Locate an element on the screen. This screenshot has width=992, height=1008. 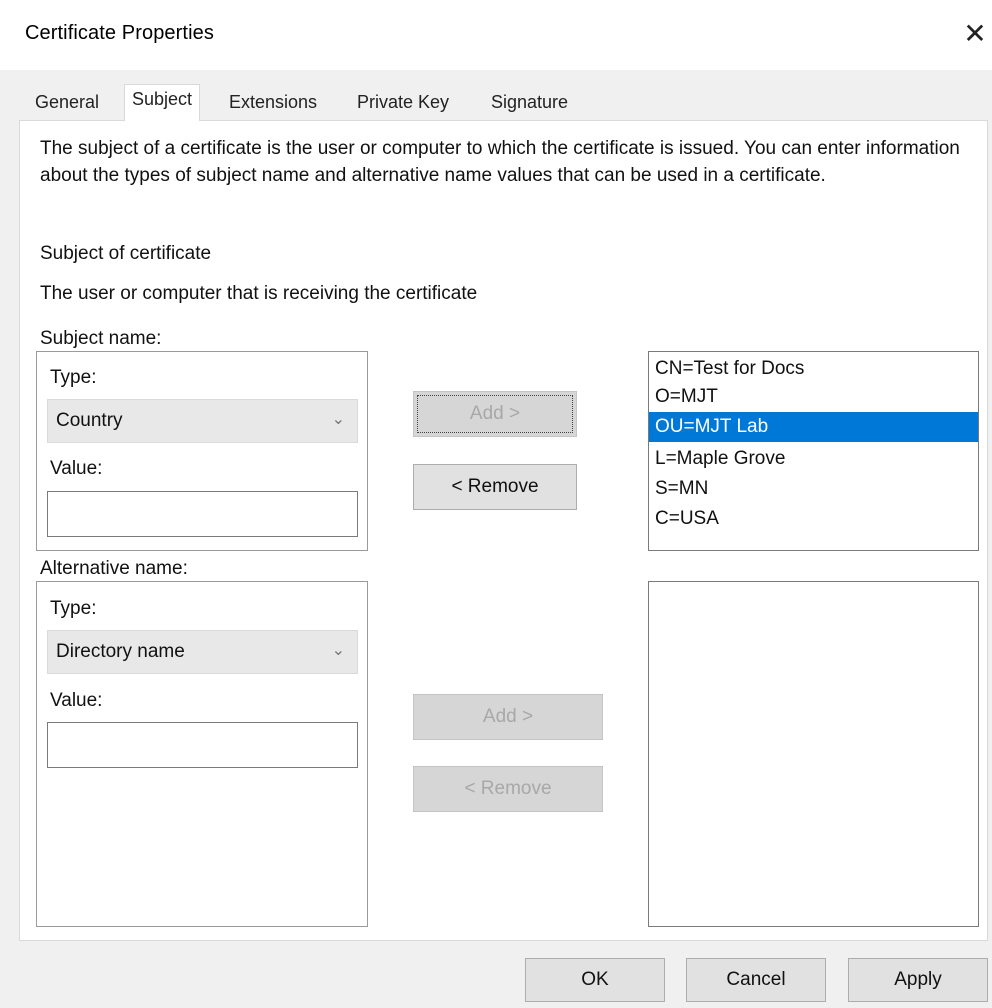
tab-subject: Subject is located at coordinates (162, 102).